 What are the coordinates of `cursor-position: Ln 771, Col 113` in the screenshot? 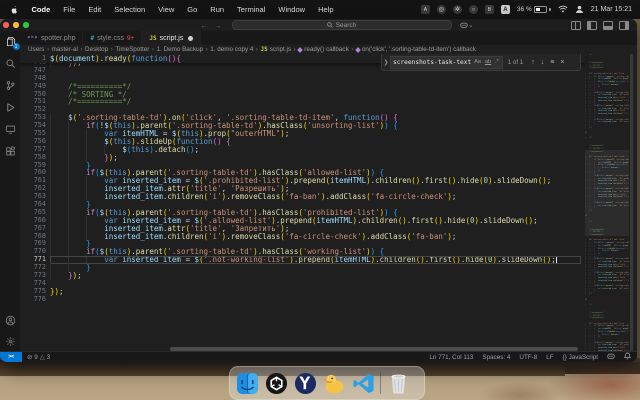 It's located at (451, 357).